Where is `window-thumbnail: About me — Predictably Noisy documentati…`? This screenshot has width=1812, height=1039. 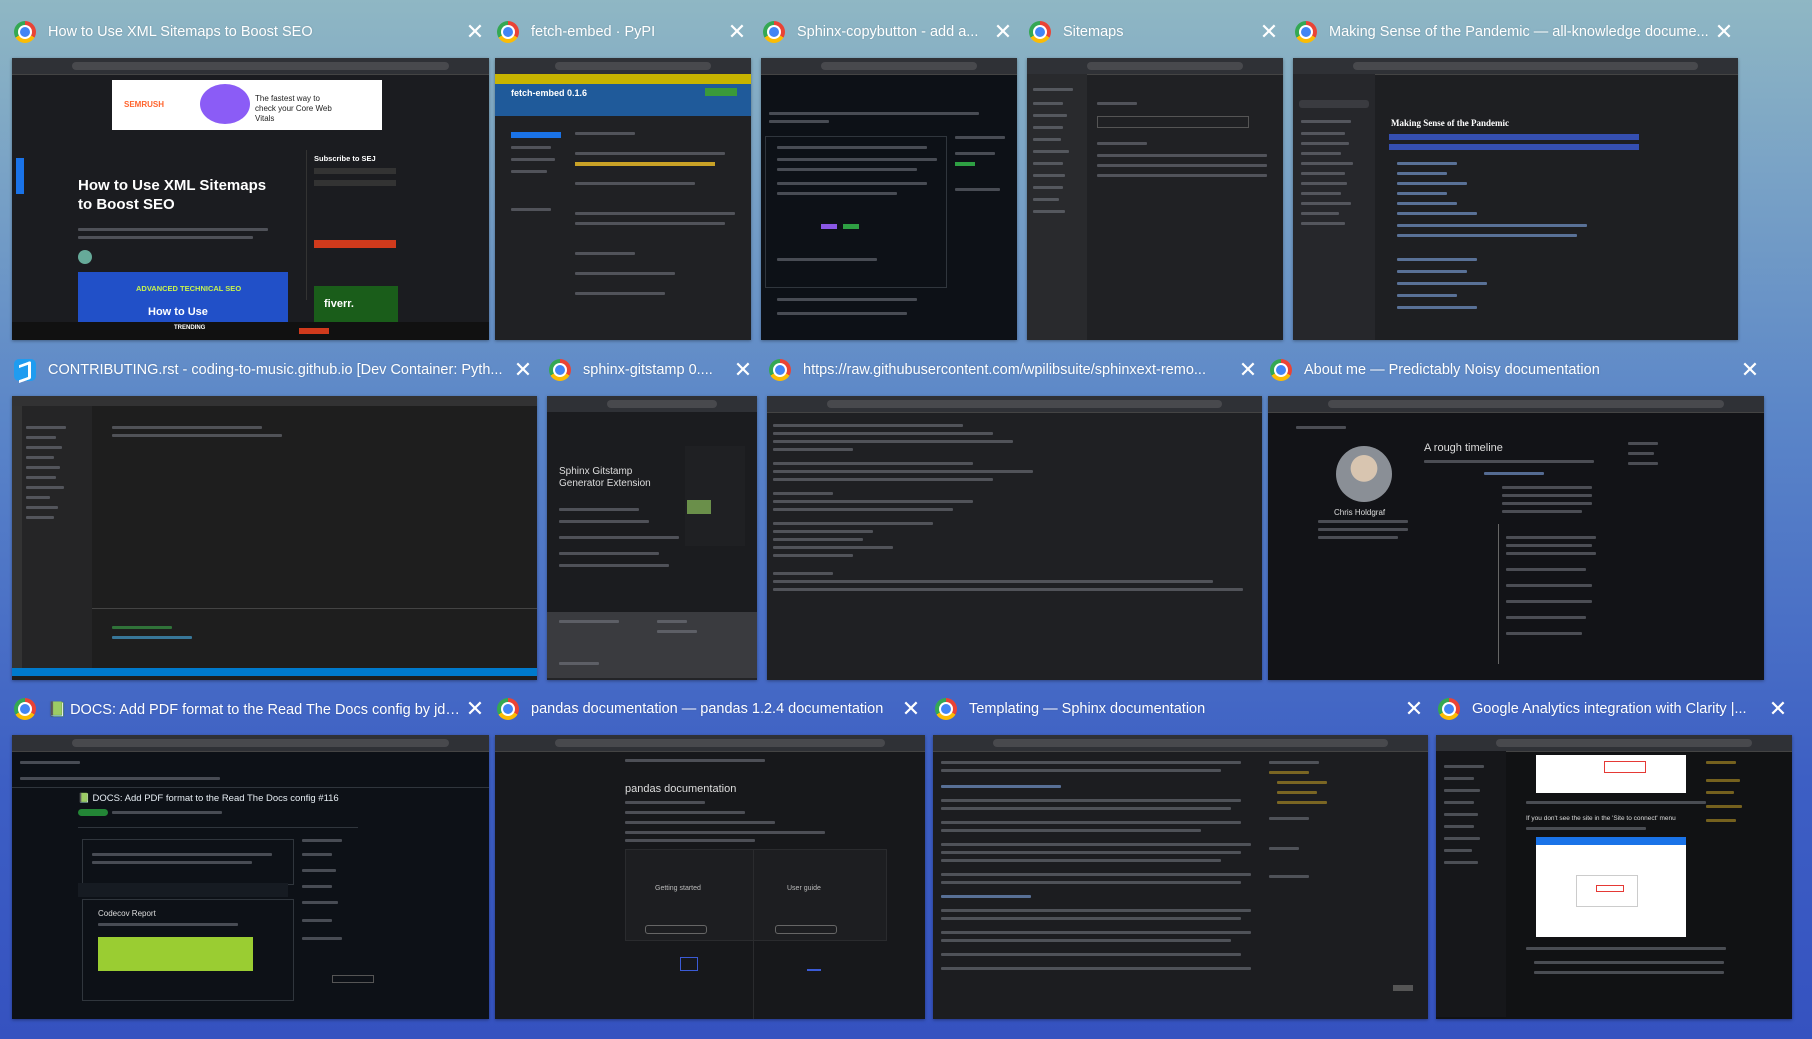 window-thumbnail: About me — Predictably Noisy documentati… is located at coordinates (1516, 516).